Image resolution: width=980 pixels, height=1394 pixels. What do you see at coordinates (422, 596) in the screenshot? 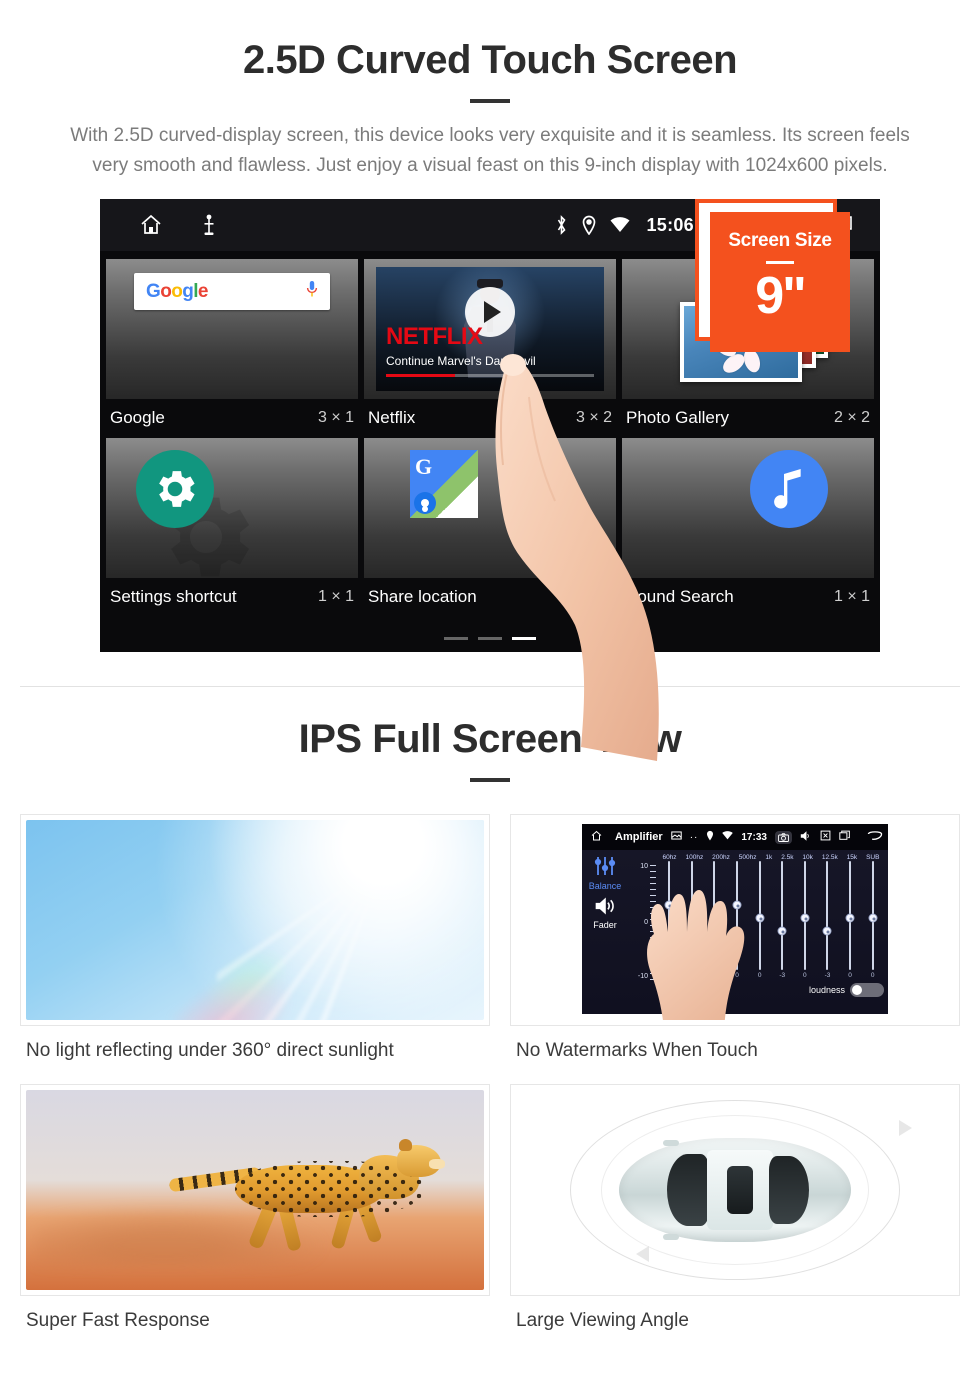
I see `widget-name: Share location` at bounding box center [422, 596].